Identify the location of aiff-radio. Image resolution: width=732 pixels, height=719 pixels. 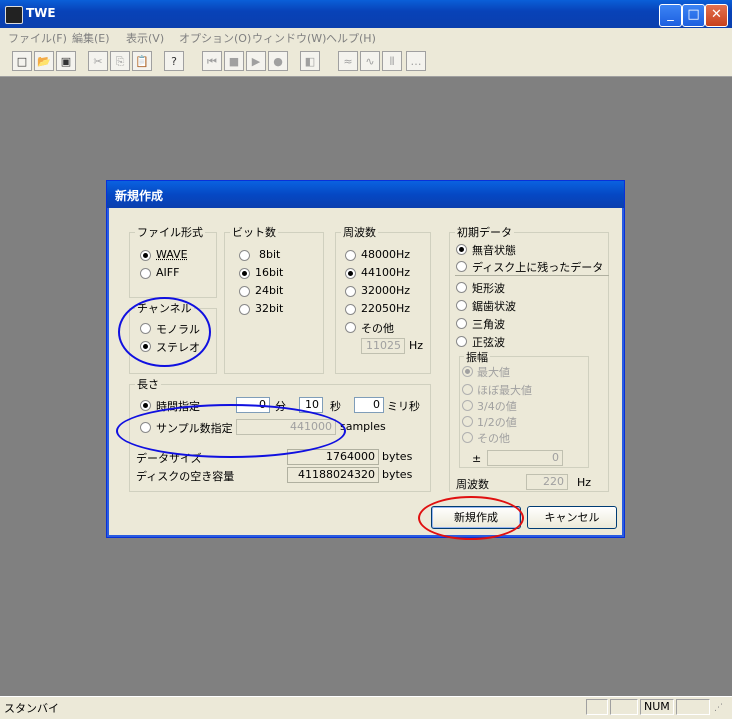
(145, 273).